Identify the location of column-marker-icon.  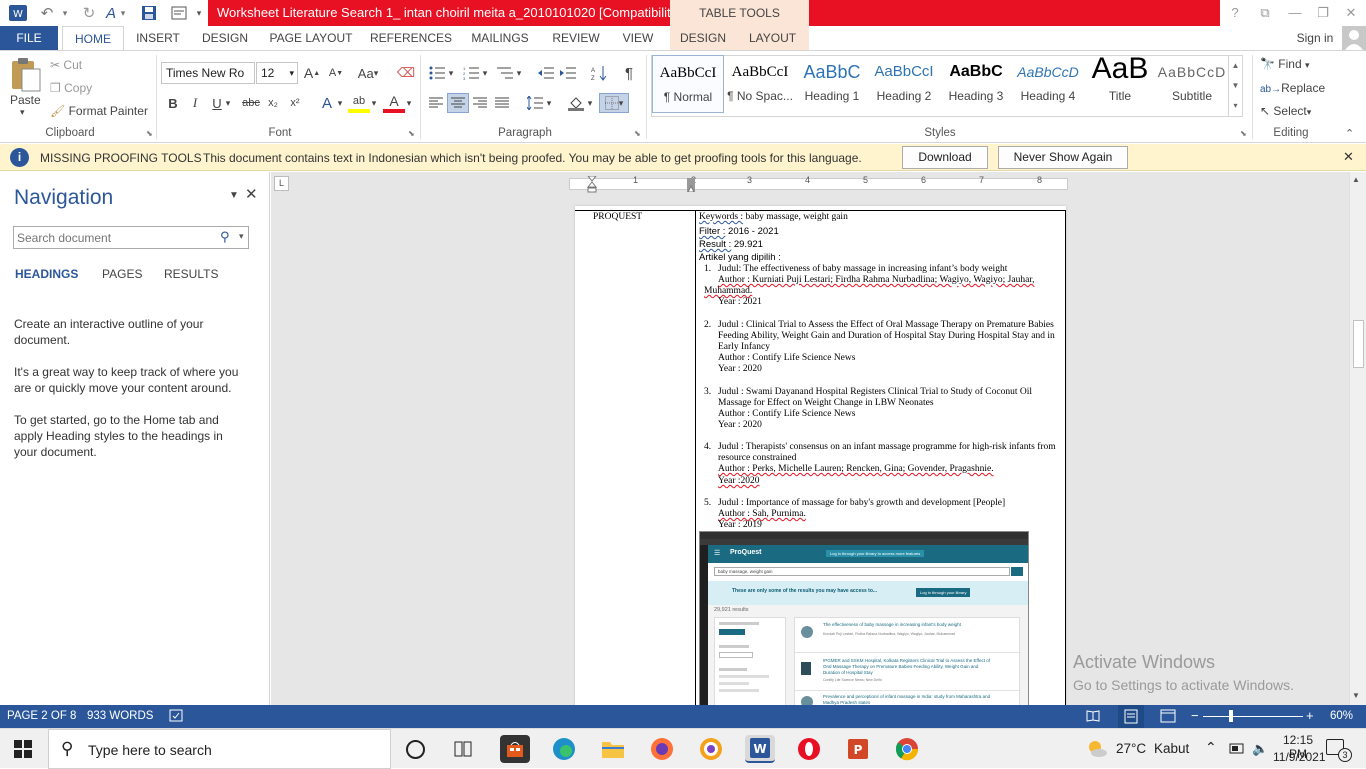
(691, 185).